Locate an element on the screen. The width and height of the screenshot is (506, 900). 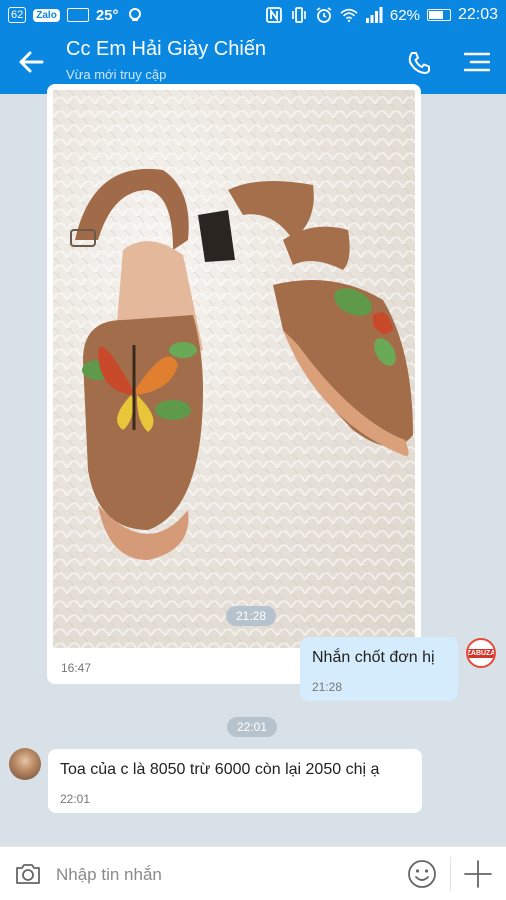
emoji-icon is located at coordinates (422, 874).